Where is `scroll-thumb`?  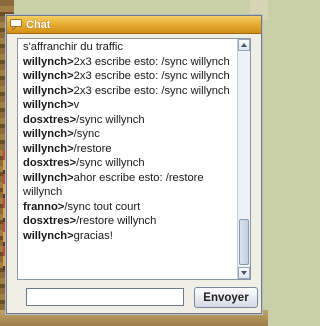
scroll-thumb is located at coordinates (244, 242).